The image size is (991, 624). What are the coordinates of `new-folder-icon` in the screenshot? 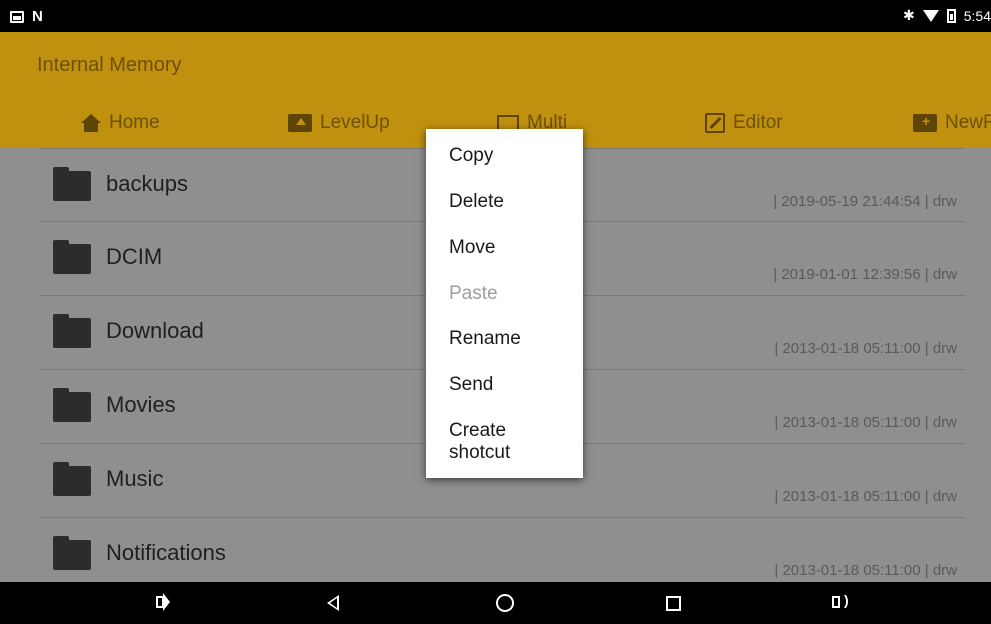 It's located at (925, 122).